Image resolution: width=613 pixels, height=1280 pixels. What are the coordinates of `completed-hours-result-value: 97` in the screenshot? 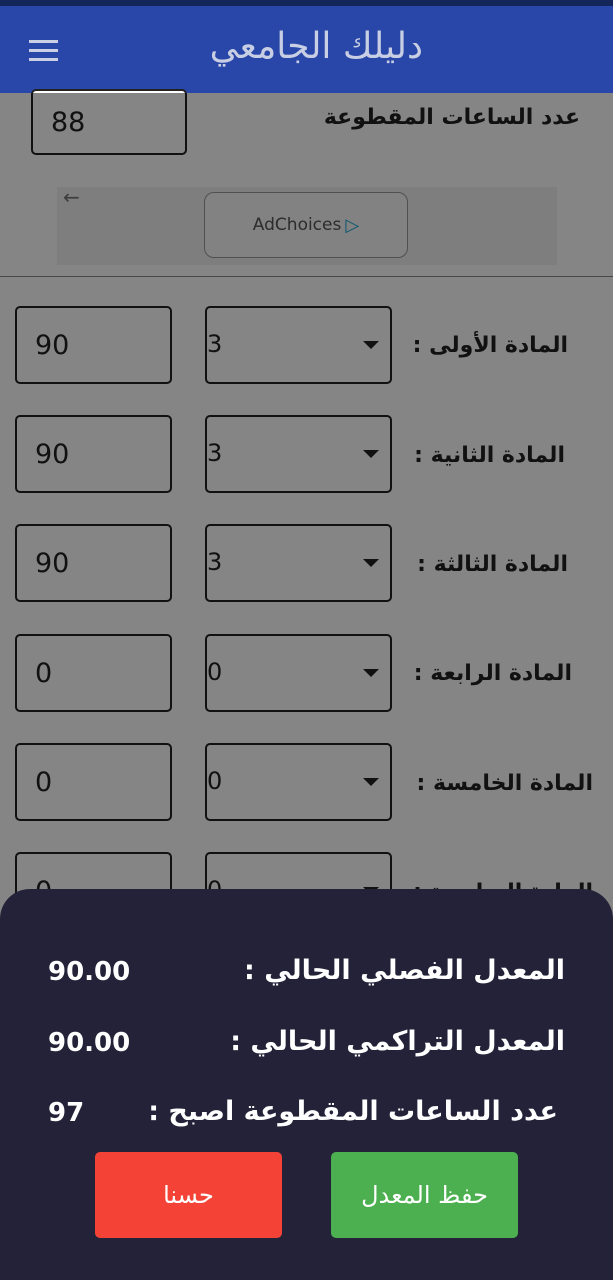 It's located at (66, 1113).